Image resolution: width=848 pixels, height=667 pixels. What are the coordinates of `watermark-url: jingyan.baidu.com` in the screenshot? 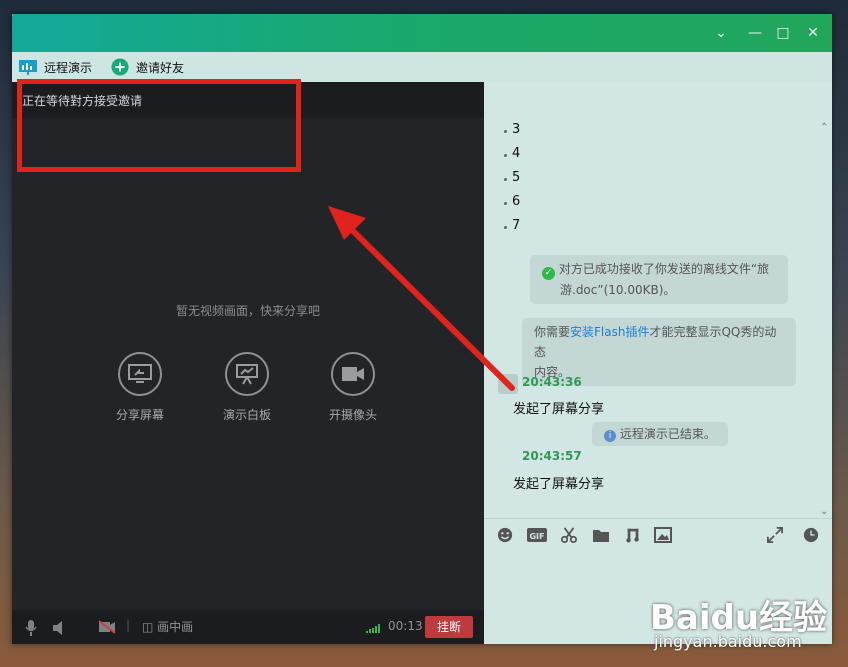 It's located at (728, 641).